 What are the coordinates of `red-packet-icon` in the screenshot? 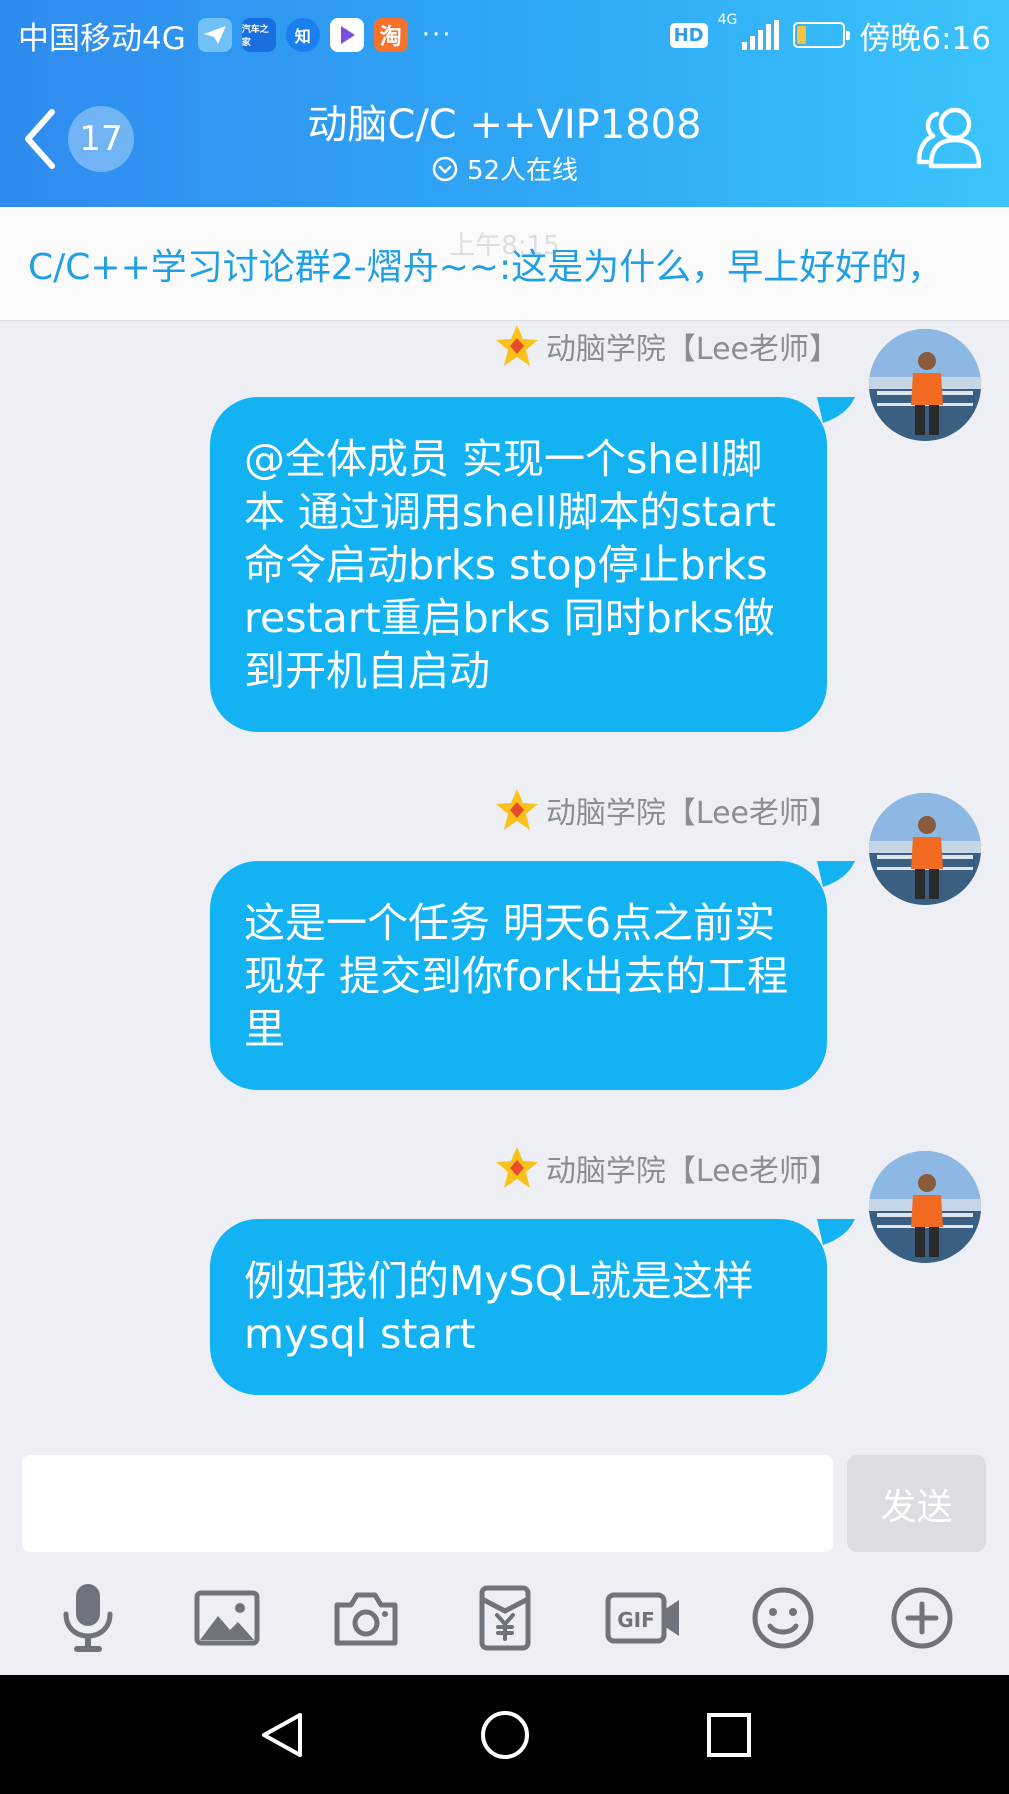 It's located at (504, 1618).